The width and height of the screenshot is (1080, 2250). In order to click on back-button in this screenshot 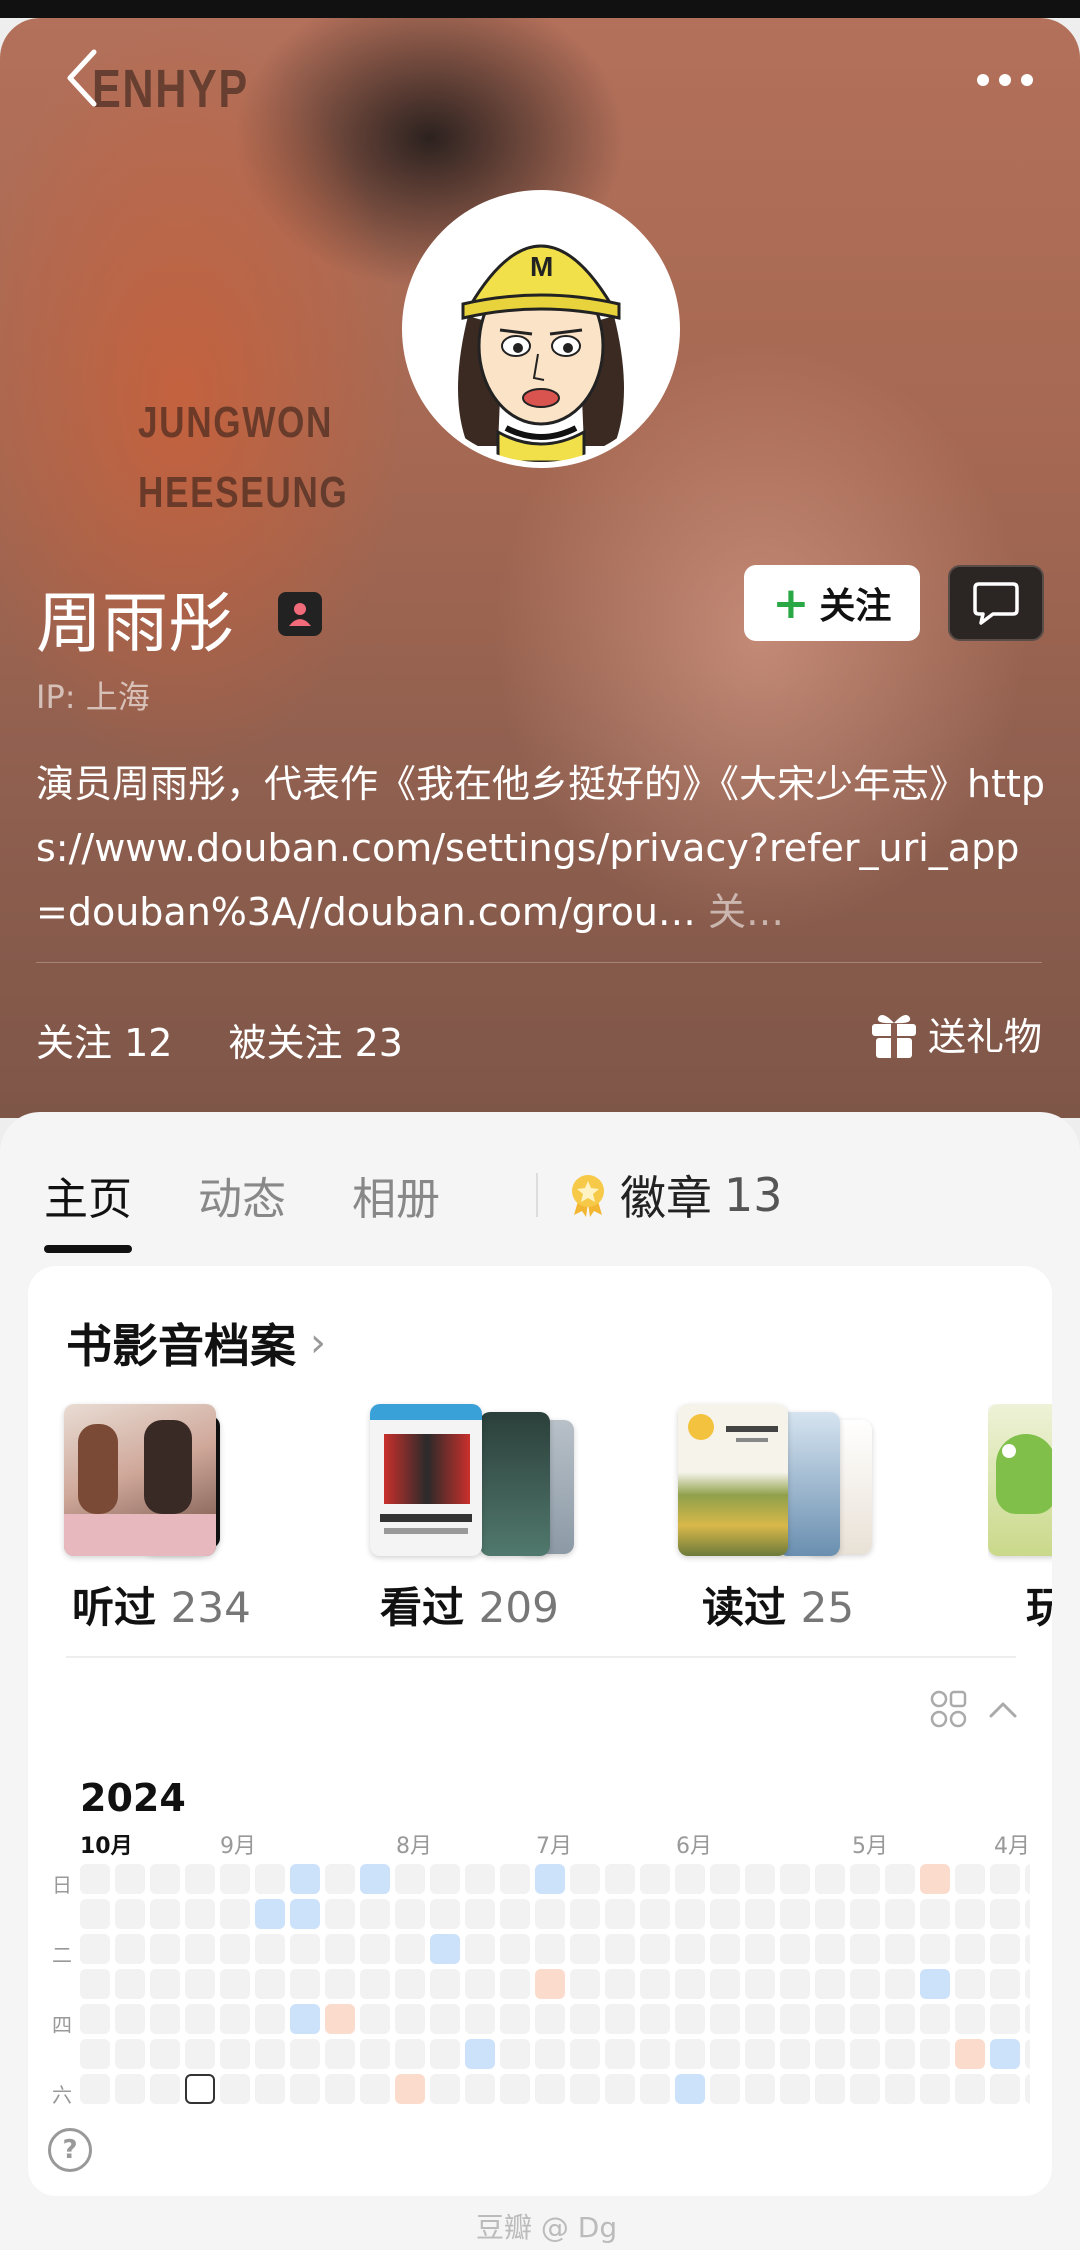, I will do `click(82, 78)`.